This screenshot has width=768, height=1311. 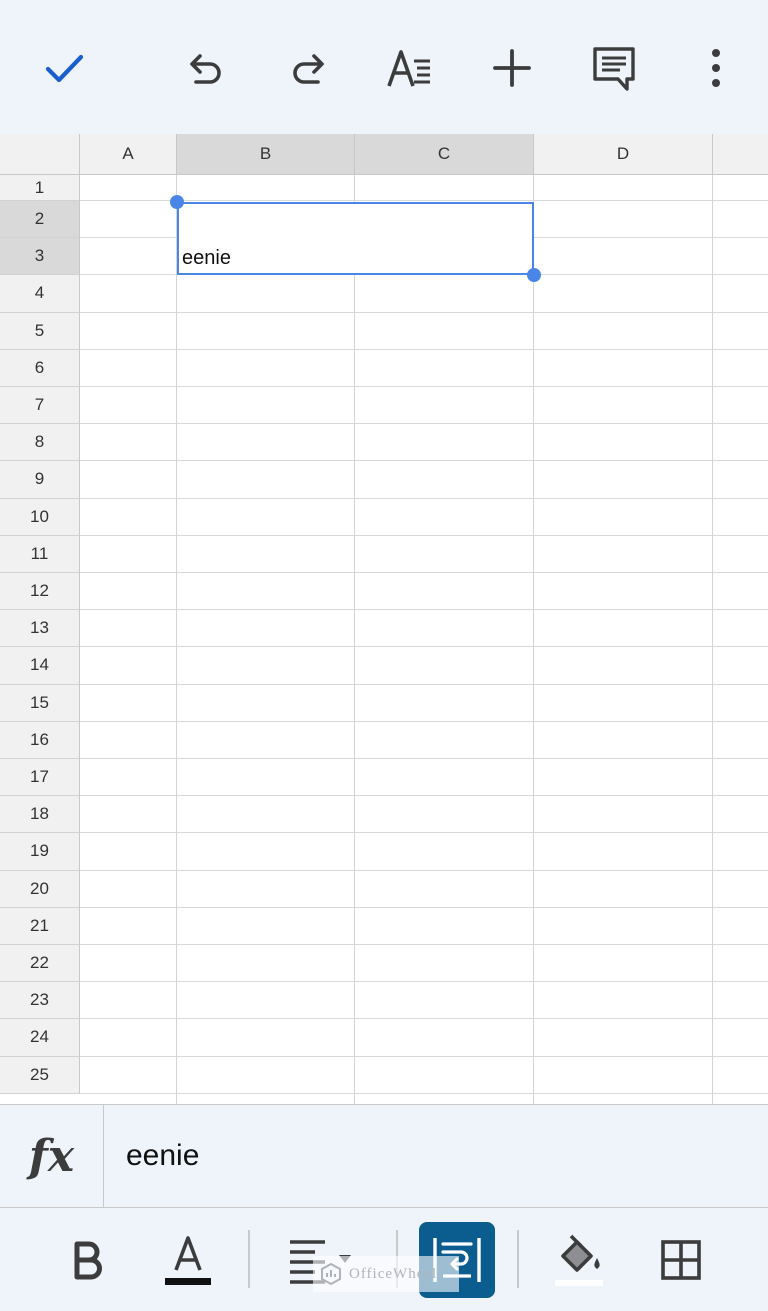 I want to click on select-all-corner, so click(x=40, y=154).